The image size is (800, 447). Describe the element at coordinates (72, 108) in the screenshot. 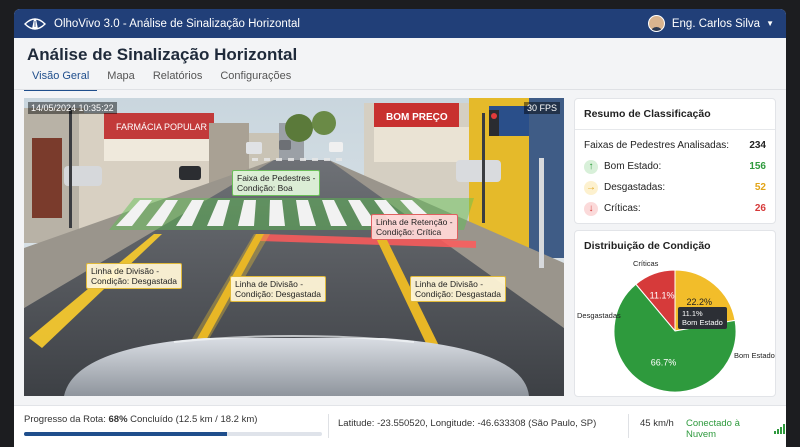

I see `video-timestamp: 14/05/2024 10:35:22` at that location.